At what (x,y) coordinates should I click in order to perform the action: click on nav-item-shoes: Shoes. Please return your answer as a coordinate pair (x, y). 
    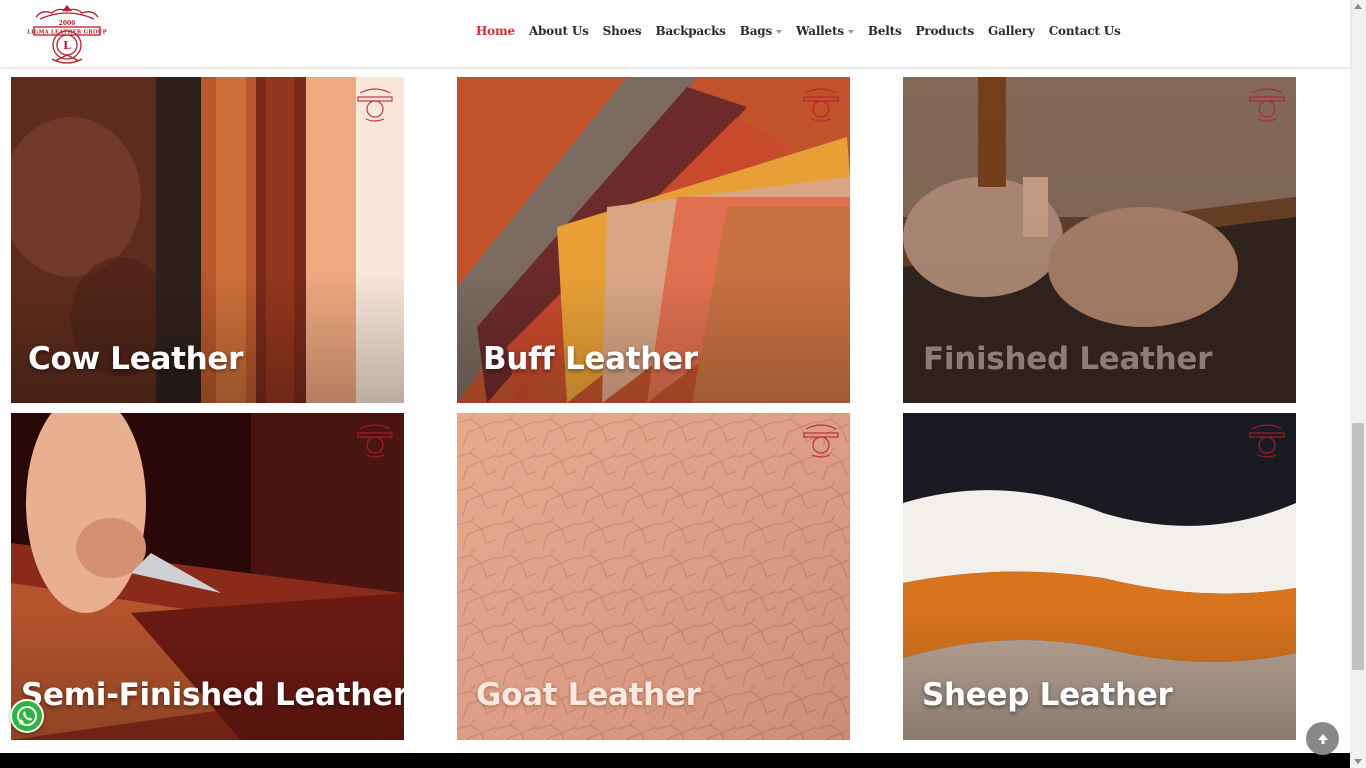
    Looking at the image, I should click on (622, 31).